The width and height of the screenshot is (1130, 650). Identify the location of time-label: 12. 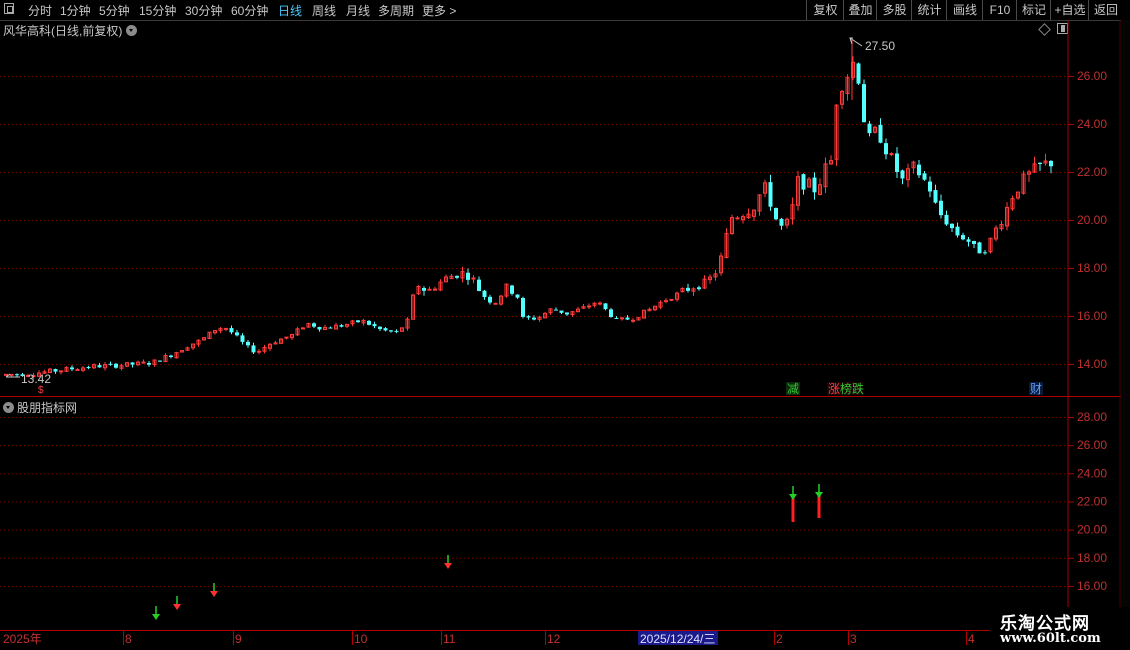
(554, 639).